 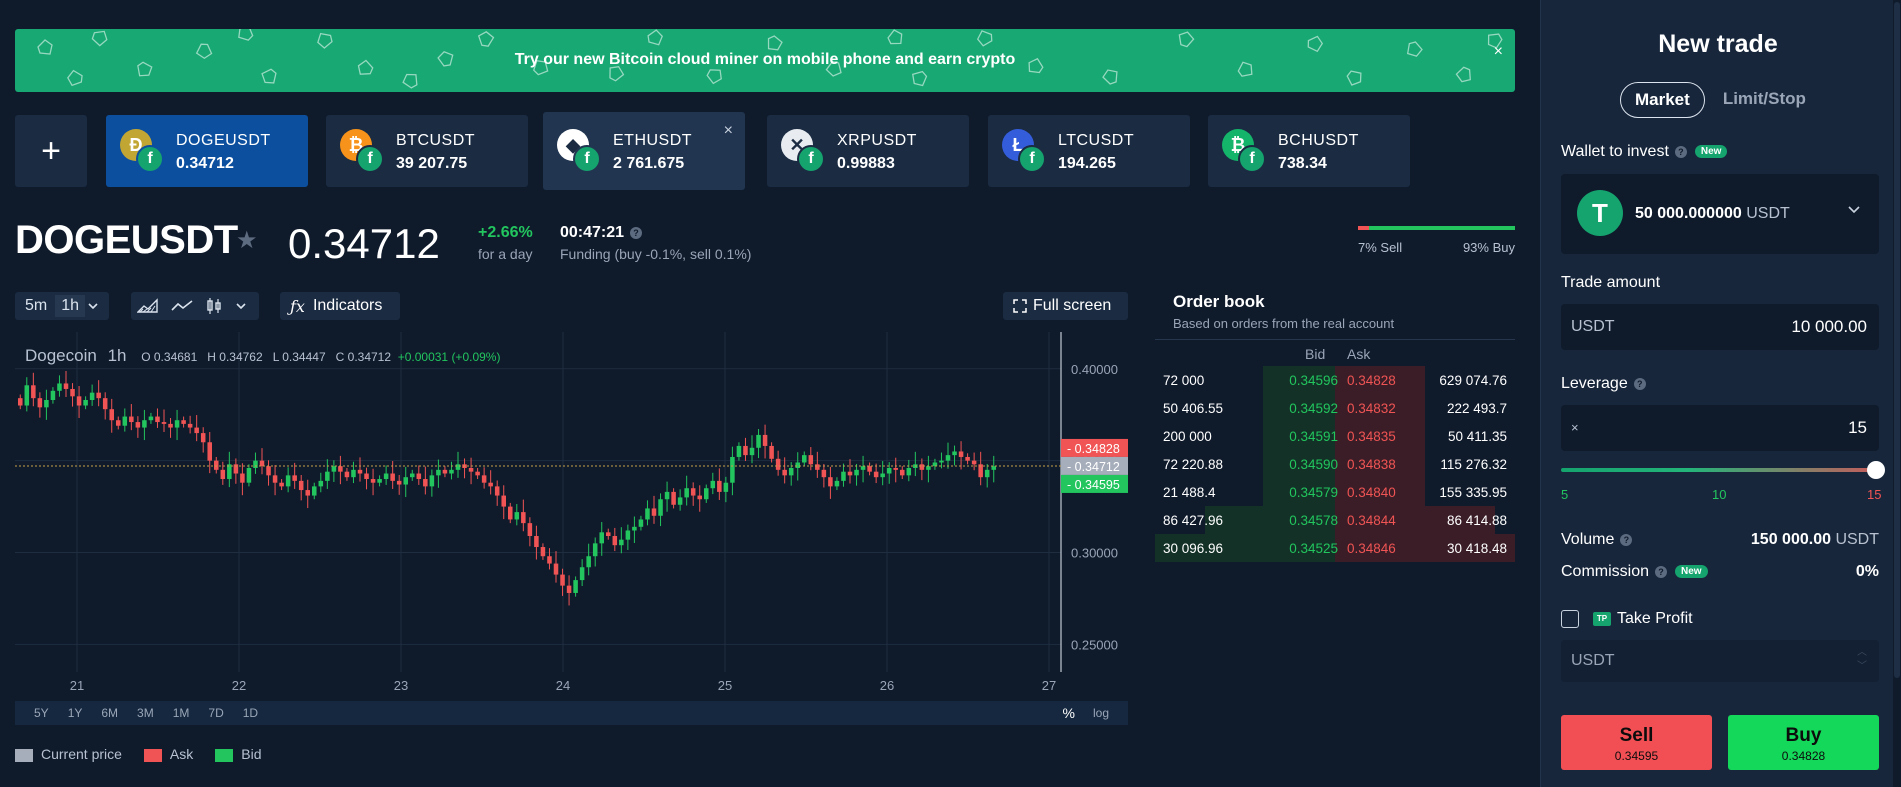 What do you see at coordinates (1065, 306) in the screenshot?
I see `fullscreen-button: Full screen` at bounding box center [1065, 306].